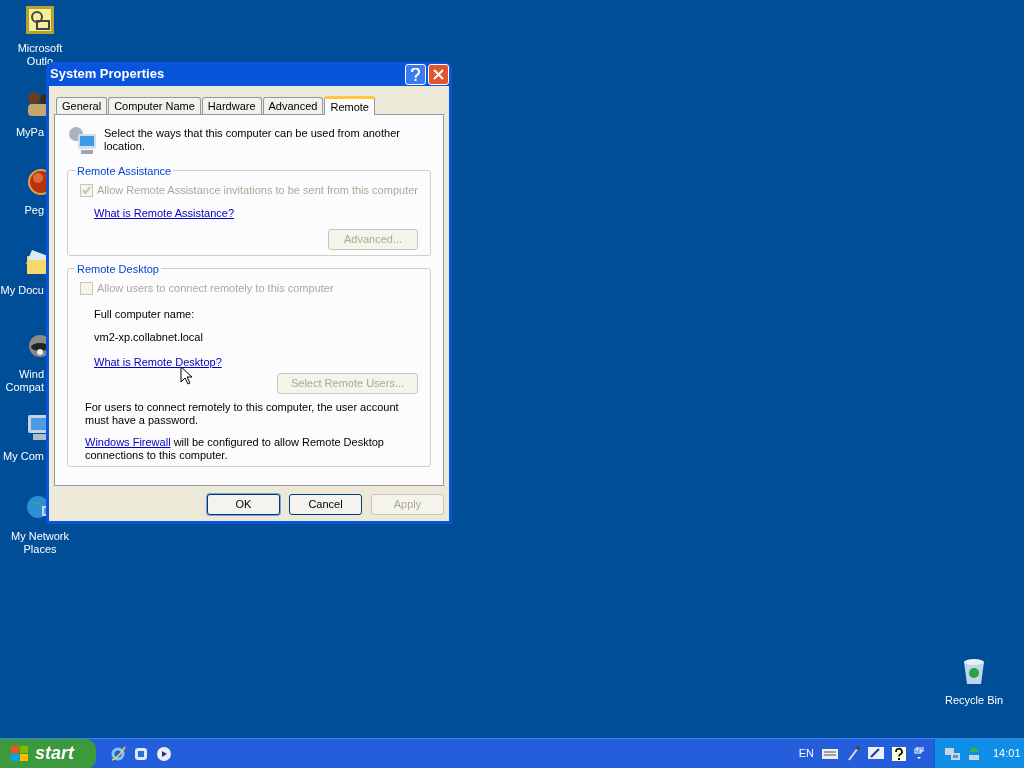 Image resolution: width=1024 pixels, height=768 pixels. I want to click on media-player-icon, so click(164, 753).